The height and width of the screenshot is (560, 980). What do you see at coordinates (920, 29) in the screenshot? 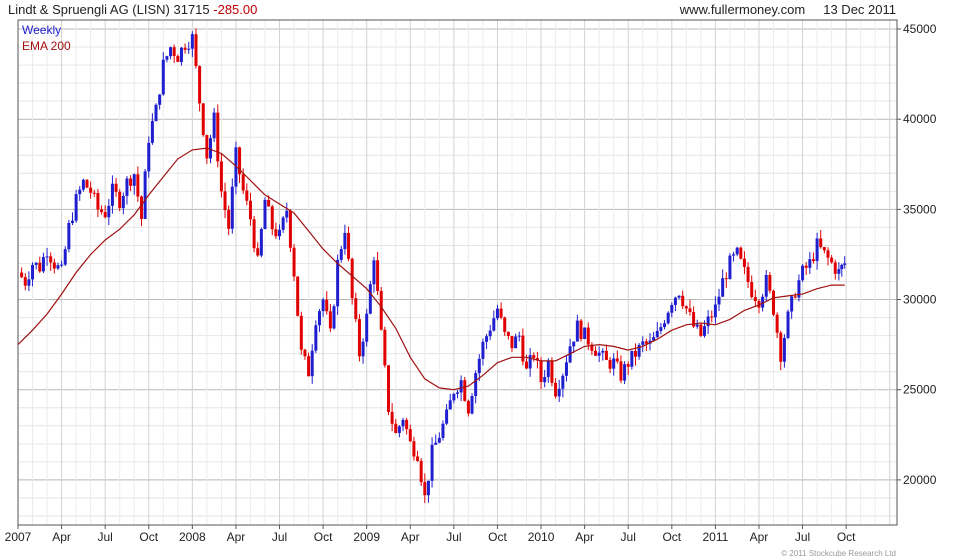
I see `y-tick-label: 45000` at bounding box center [920, 29].